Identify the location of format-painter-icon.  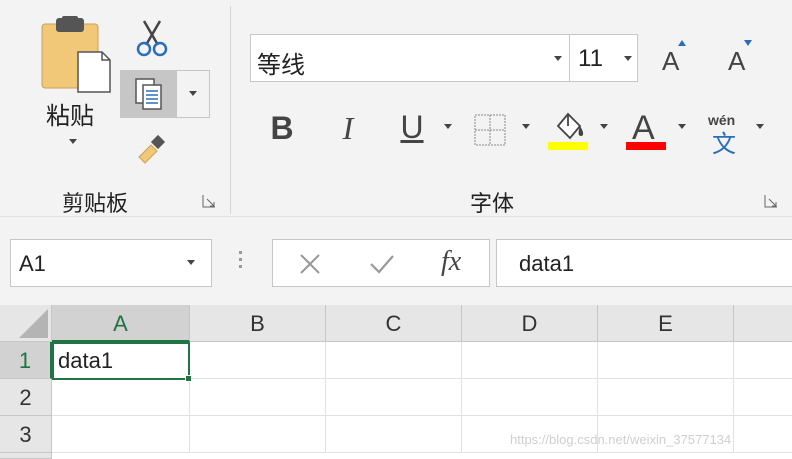
(152, 149).